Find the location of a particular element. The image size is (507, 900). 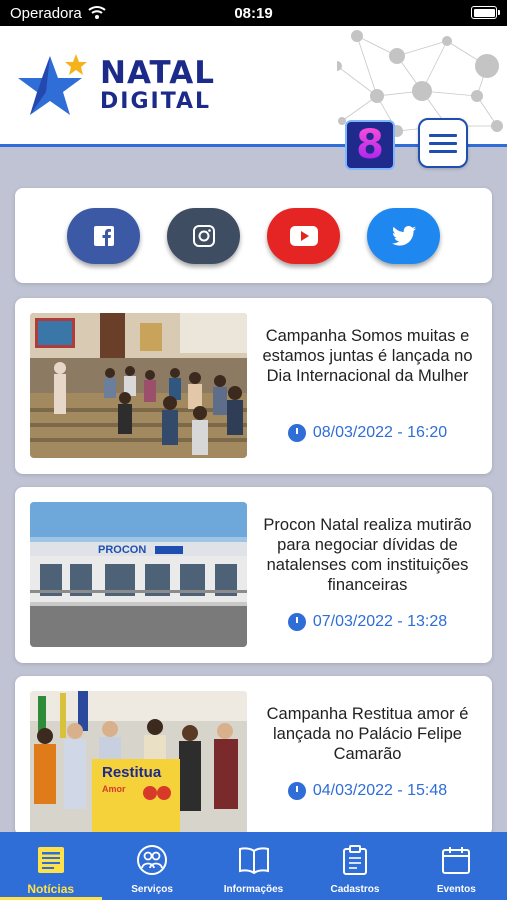

tab-servicos: Serviços is located at coordinates (151, 866).